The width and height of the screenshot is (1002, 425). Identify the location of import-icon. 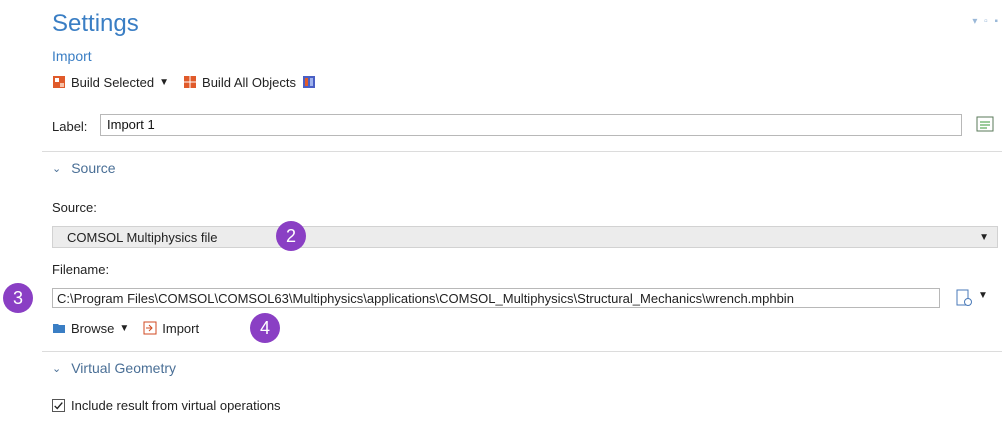
(150, 328).